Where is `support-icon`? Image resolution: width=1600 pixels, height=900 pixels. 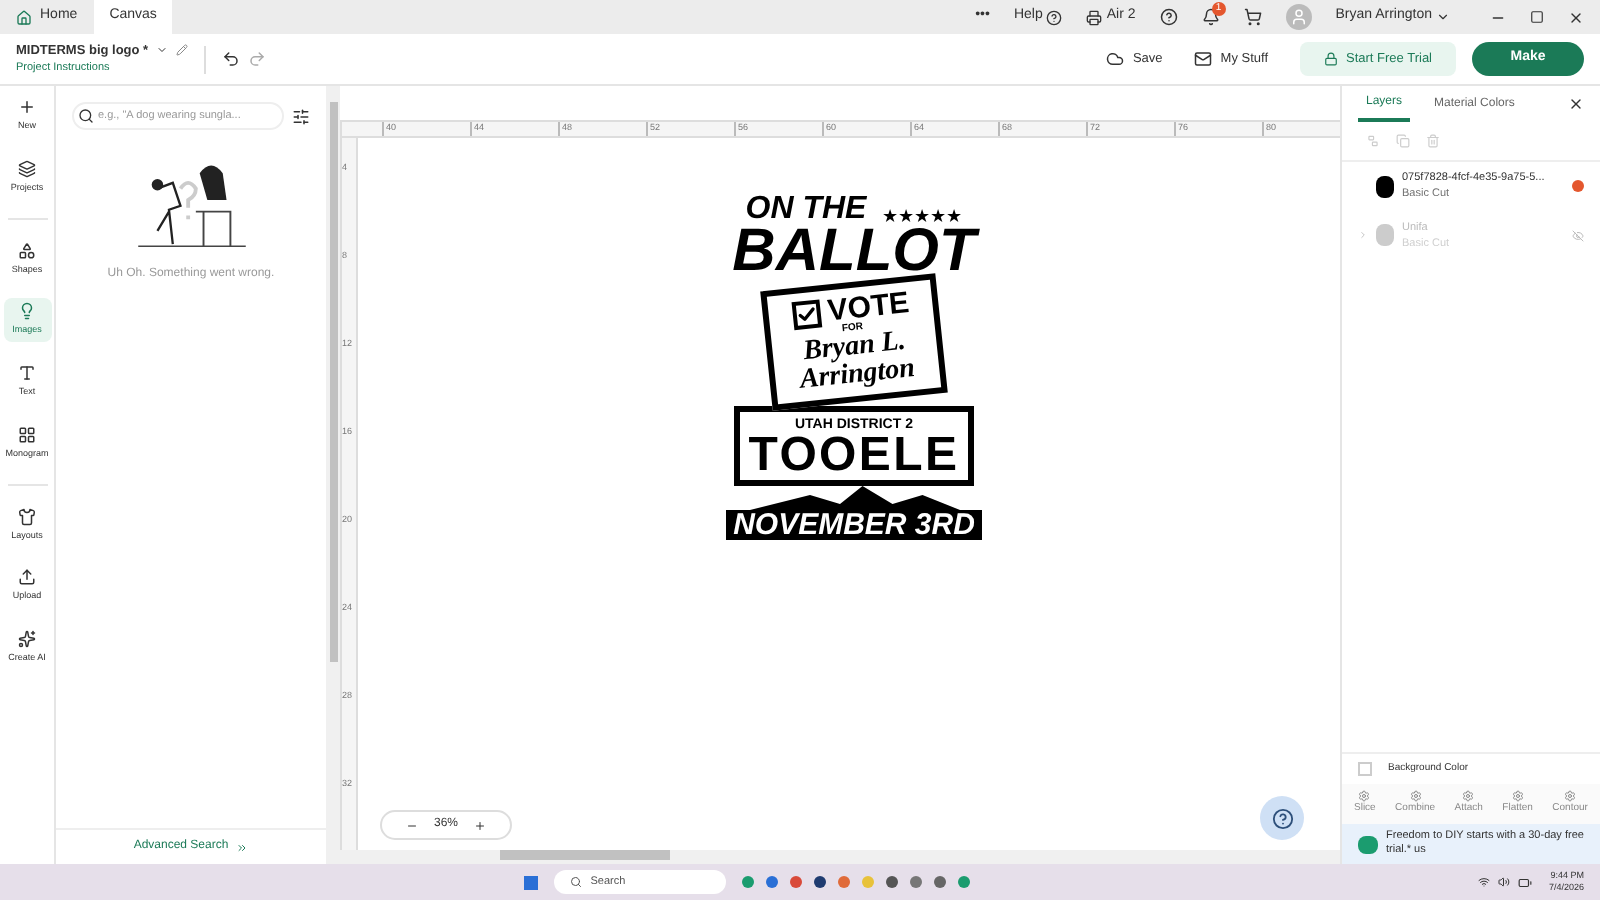
support-icon is located at coordinates (1168, 17).